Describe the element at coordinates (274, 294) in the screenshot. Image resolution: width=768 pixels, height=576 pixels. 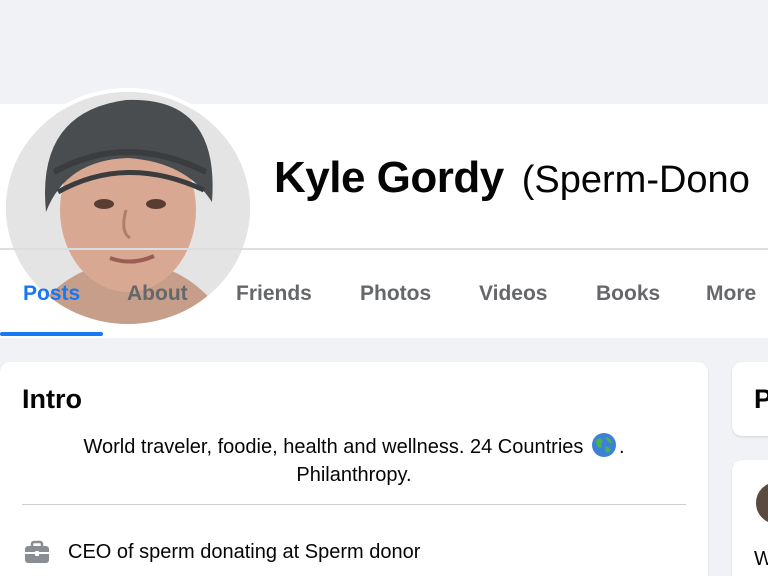
I see `tab-friends: Friends` at that location.